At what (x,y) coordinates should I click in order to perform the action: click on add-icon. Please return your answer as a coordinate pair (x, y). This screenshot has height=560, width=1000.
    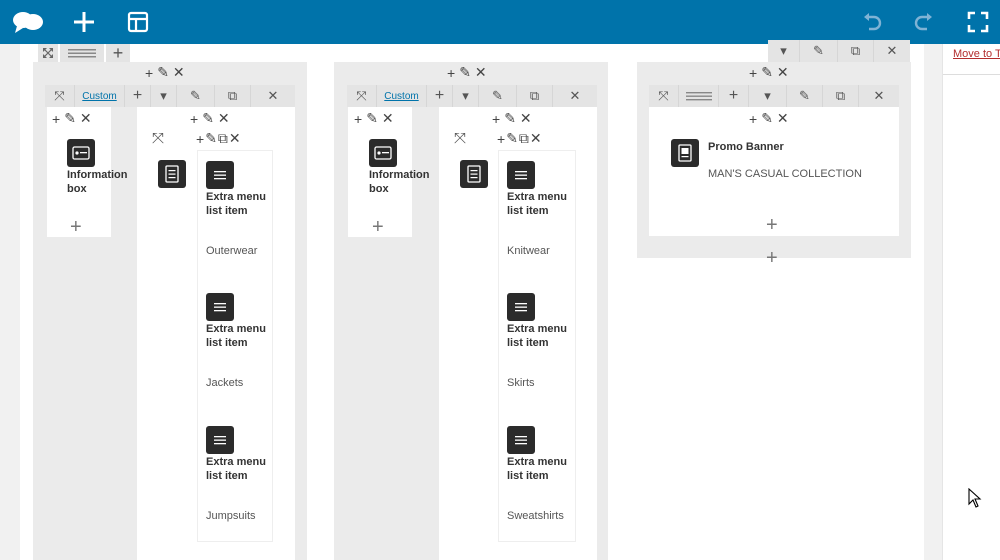
    Looking at the image, I should click on (84, 22).